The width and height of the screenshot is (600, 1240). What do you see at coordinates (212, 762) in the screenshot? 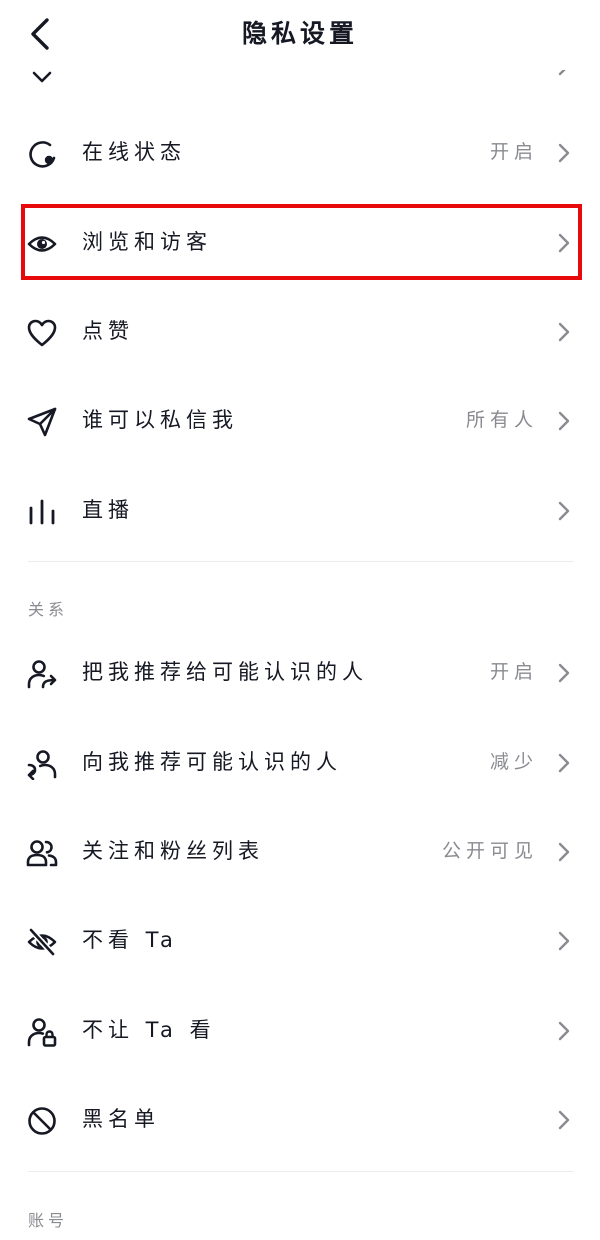
I see `row-label: 向我推荐可能认识的人` at bounding box center [212, 762].